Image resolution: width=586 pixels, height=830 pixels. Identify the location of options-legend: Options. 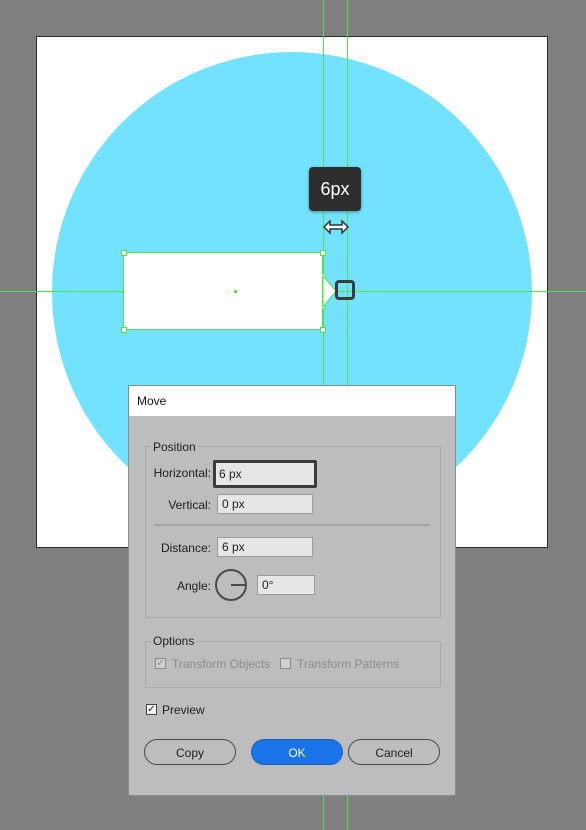
(174, 641).